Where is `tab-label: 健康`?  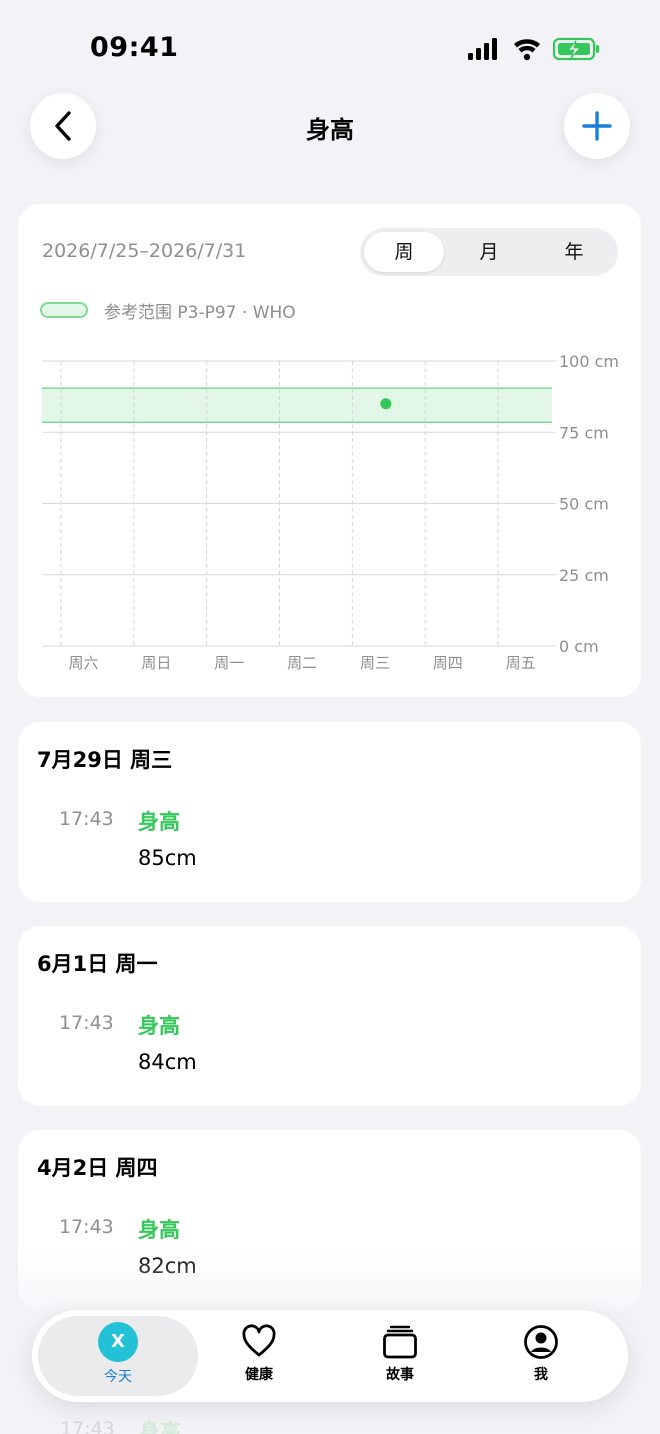
tab-label: 健康 is located at coordinates (259, 1375).